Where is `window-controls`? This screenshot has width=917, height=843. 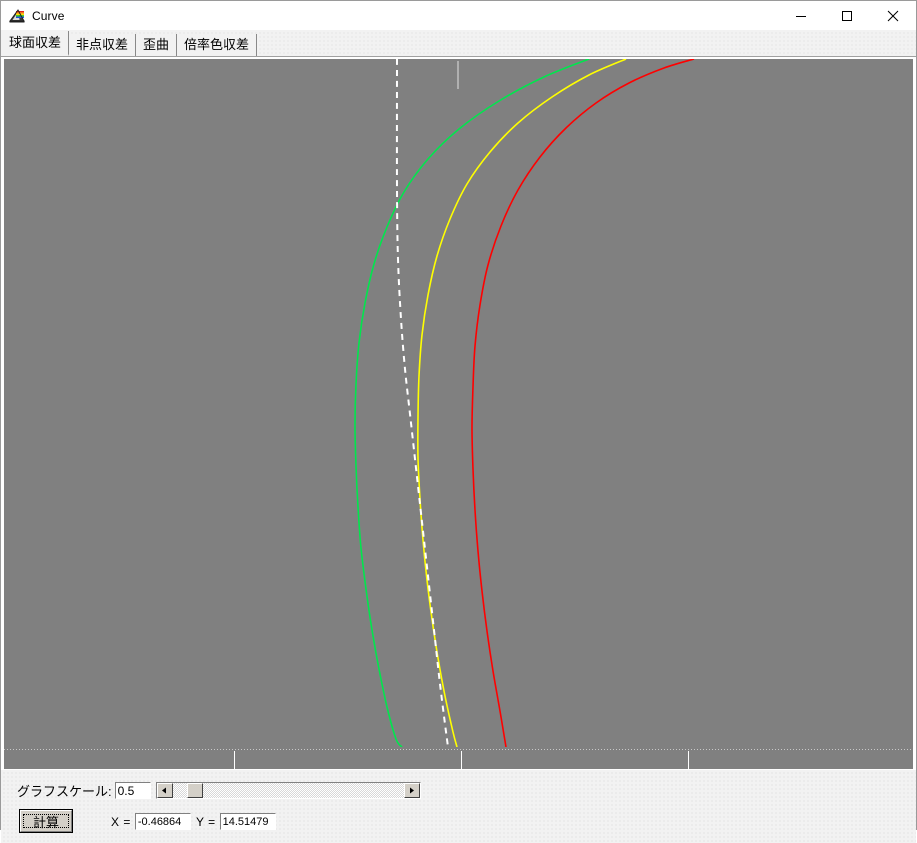 window-controls is located at coordinates (847, 15).